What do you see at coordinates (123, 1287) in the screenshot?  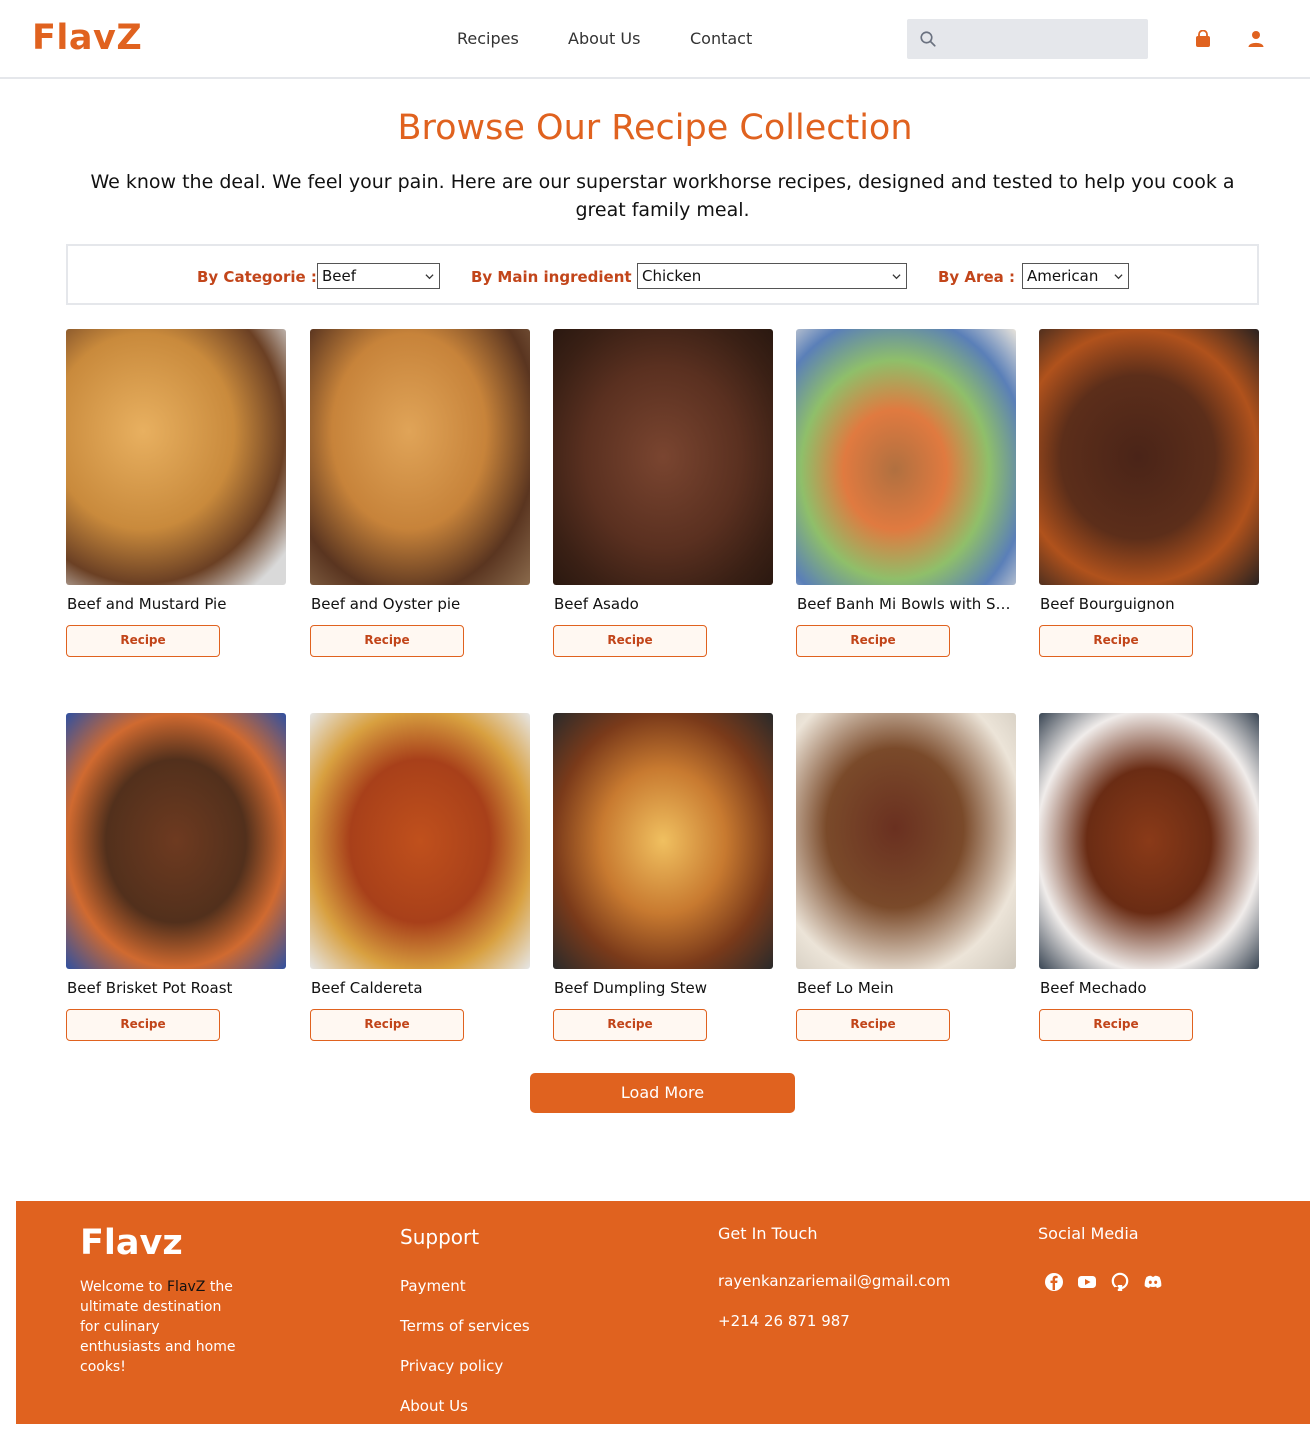 I see `footer-desc-pre: Welcome to` at bounding box center [123, 1287].